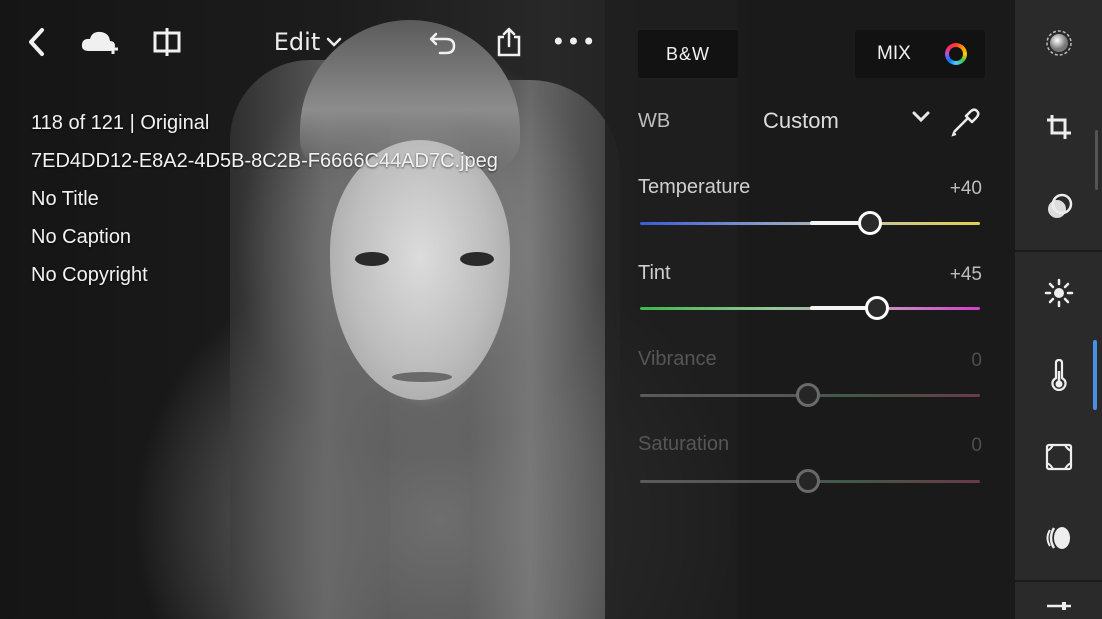 Image resolution: width=1102 pixels, height=619 pixels. Describe the element at coordinates (894, 53) in the screenshot. I see `color-mix-label: MIX` at that location.